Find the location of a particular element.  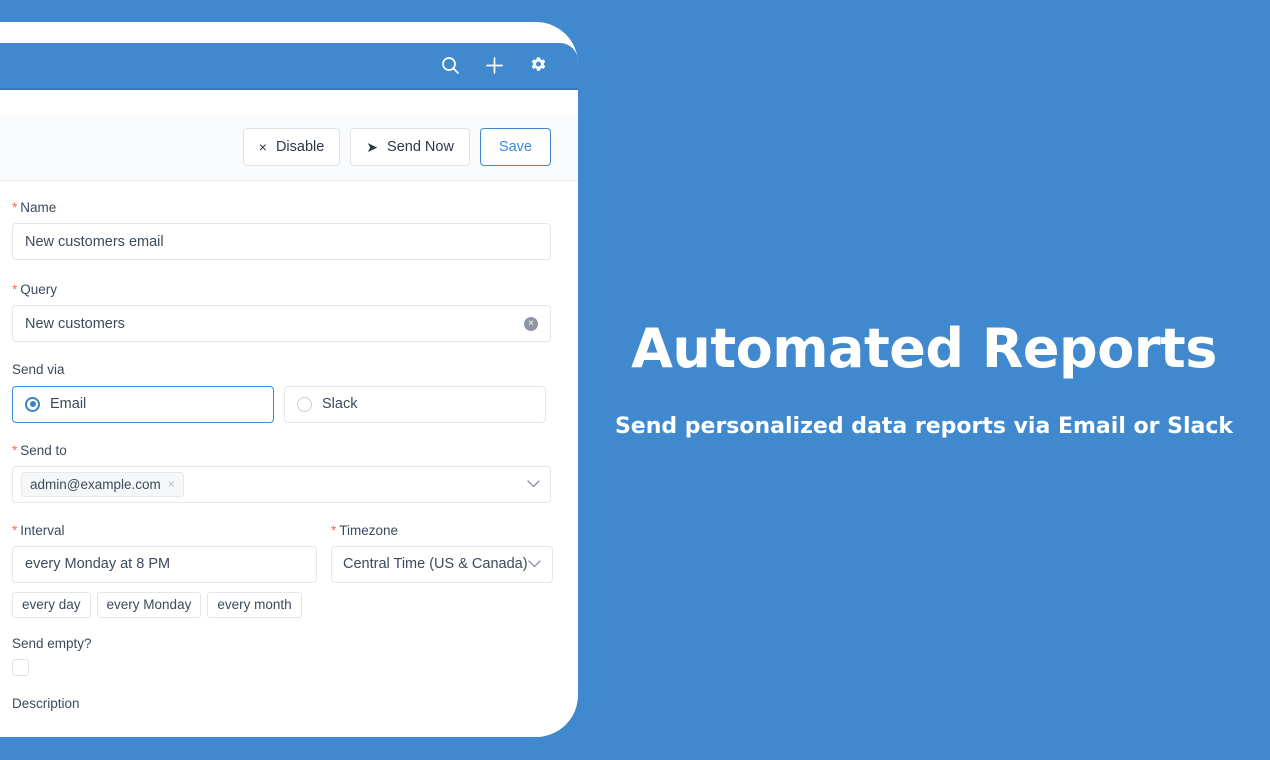

name-input: New customers email is located at coordinates (281, 242).